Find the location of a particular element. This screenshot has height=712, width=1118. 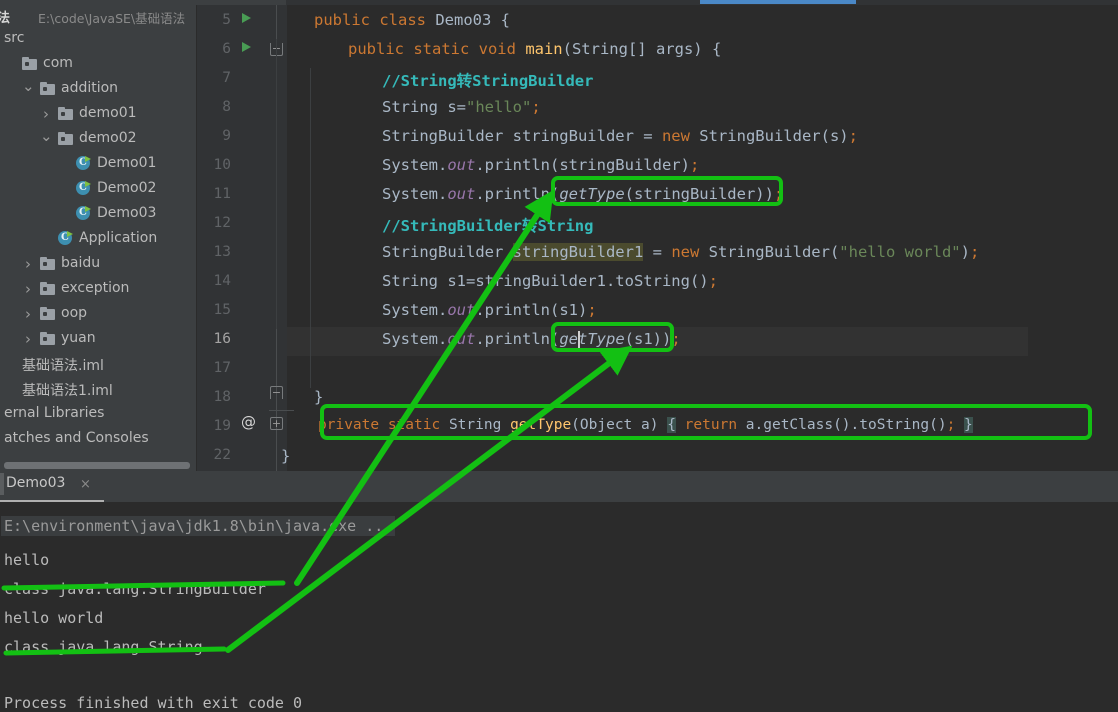

line-number: 14 is located at coordinates (222, 281).